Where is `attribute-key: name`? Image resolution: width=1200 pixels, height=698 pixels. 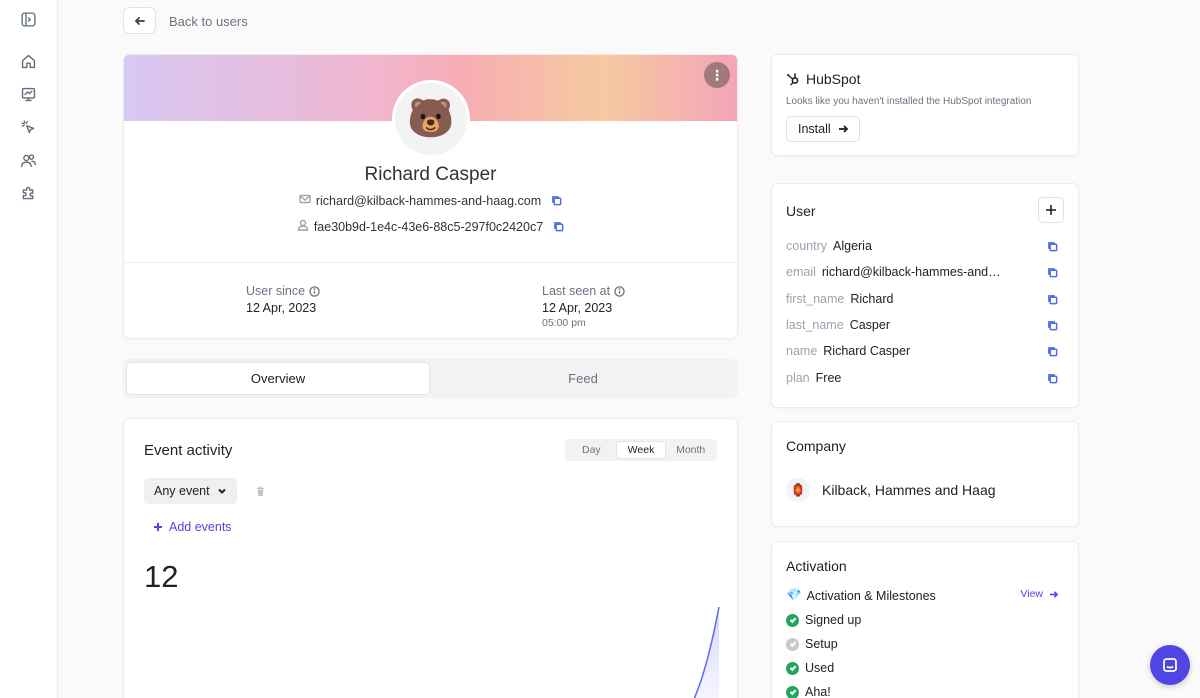
attribute-key: name is located at coordinates (802, 351).